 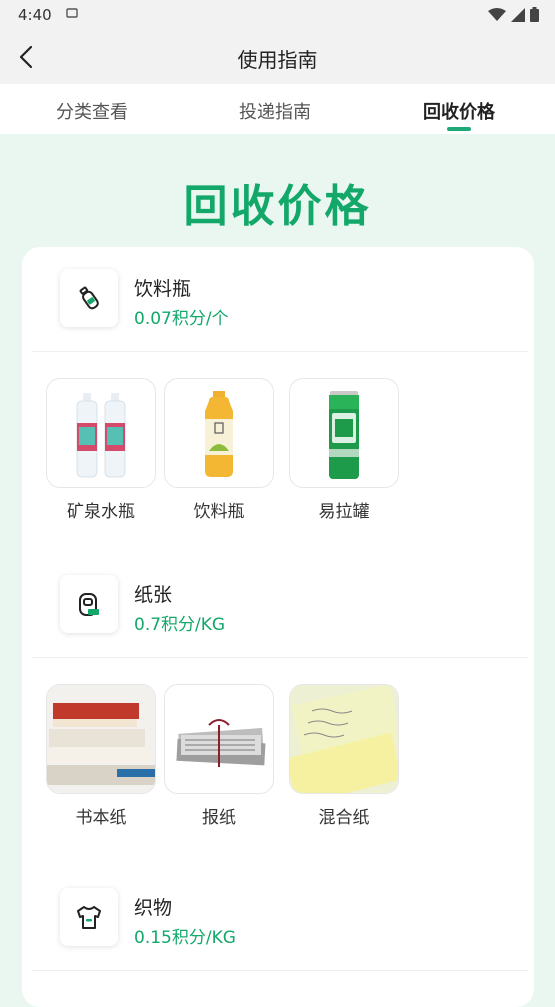 I want to click on battery-icon, so click(x=534, y=14).